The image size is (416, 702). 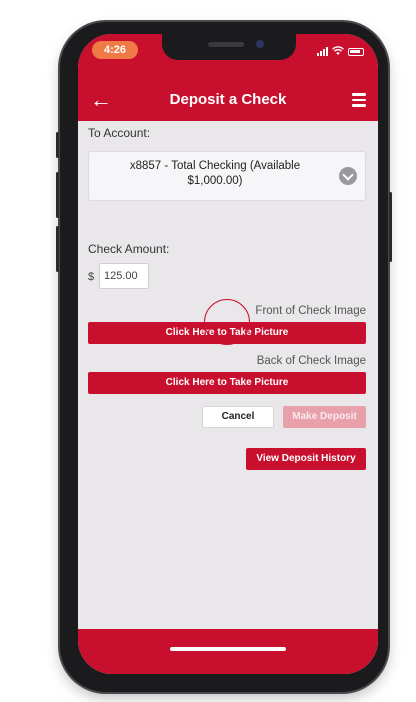 I want to click on cancel-button: Cancel, so click(x=238, y=417).